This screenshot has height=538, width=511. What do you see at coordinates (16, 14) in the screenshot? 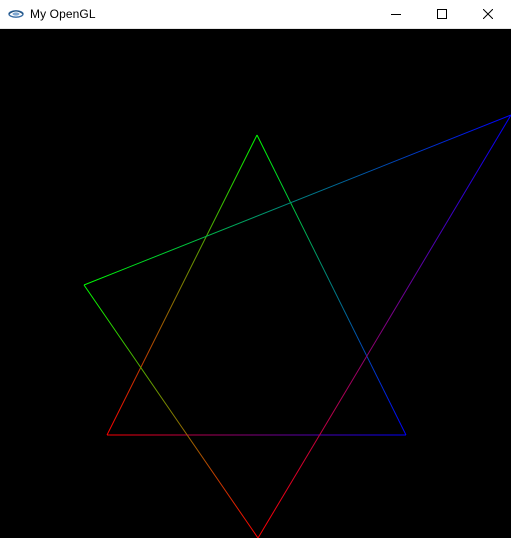
I see `opengl-app-icon` at bounding box center [16, 14].